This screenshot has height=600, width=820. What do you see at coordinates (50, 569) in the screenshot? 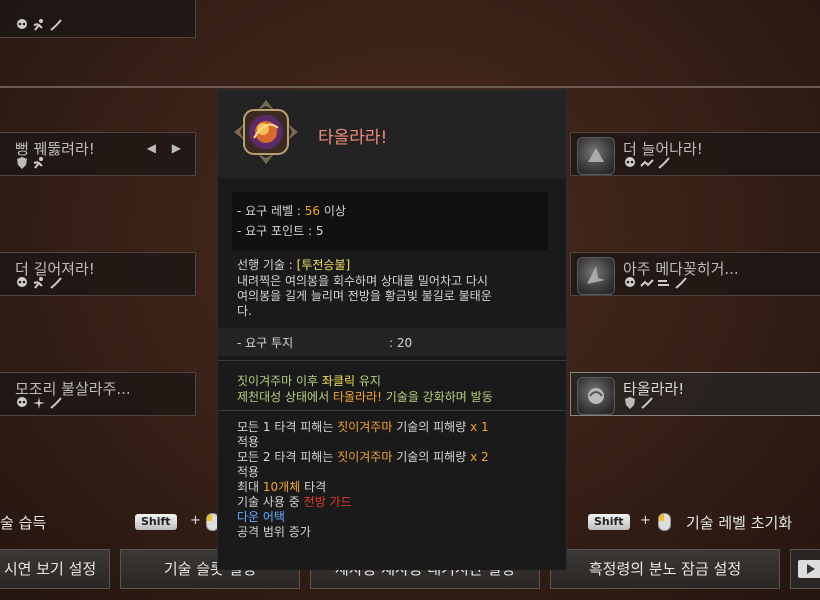
I see `button-label: 시연 보기 설정` at bounding box center [50, 569].